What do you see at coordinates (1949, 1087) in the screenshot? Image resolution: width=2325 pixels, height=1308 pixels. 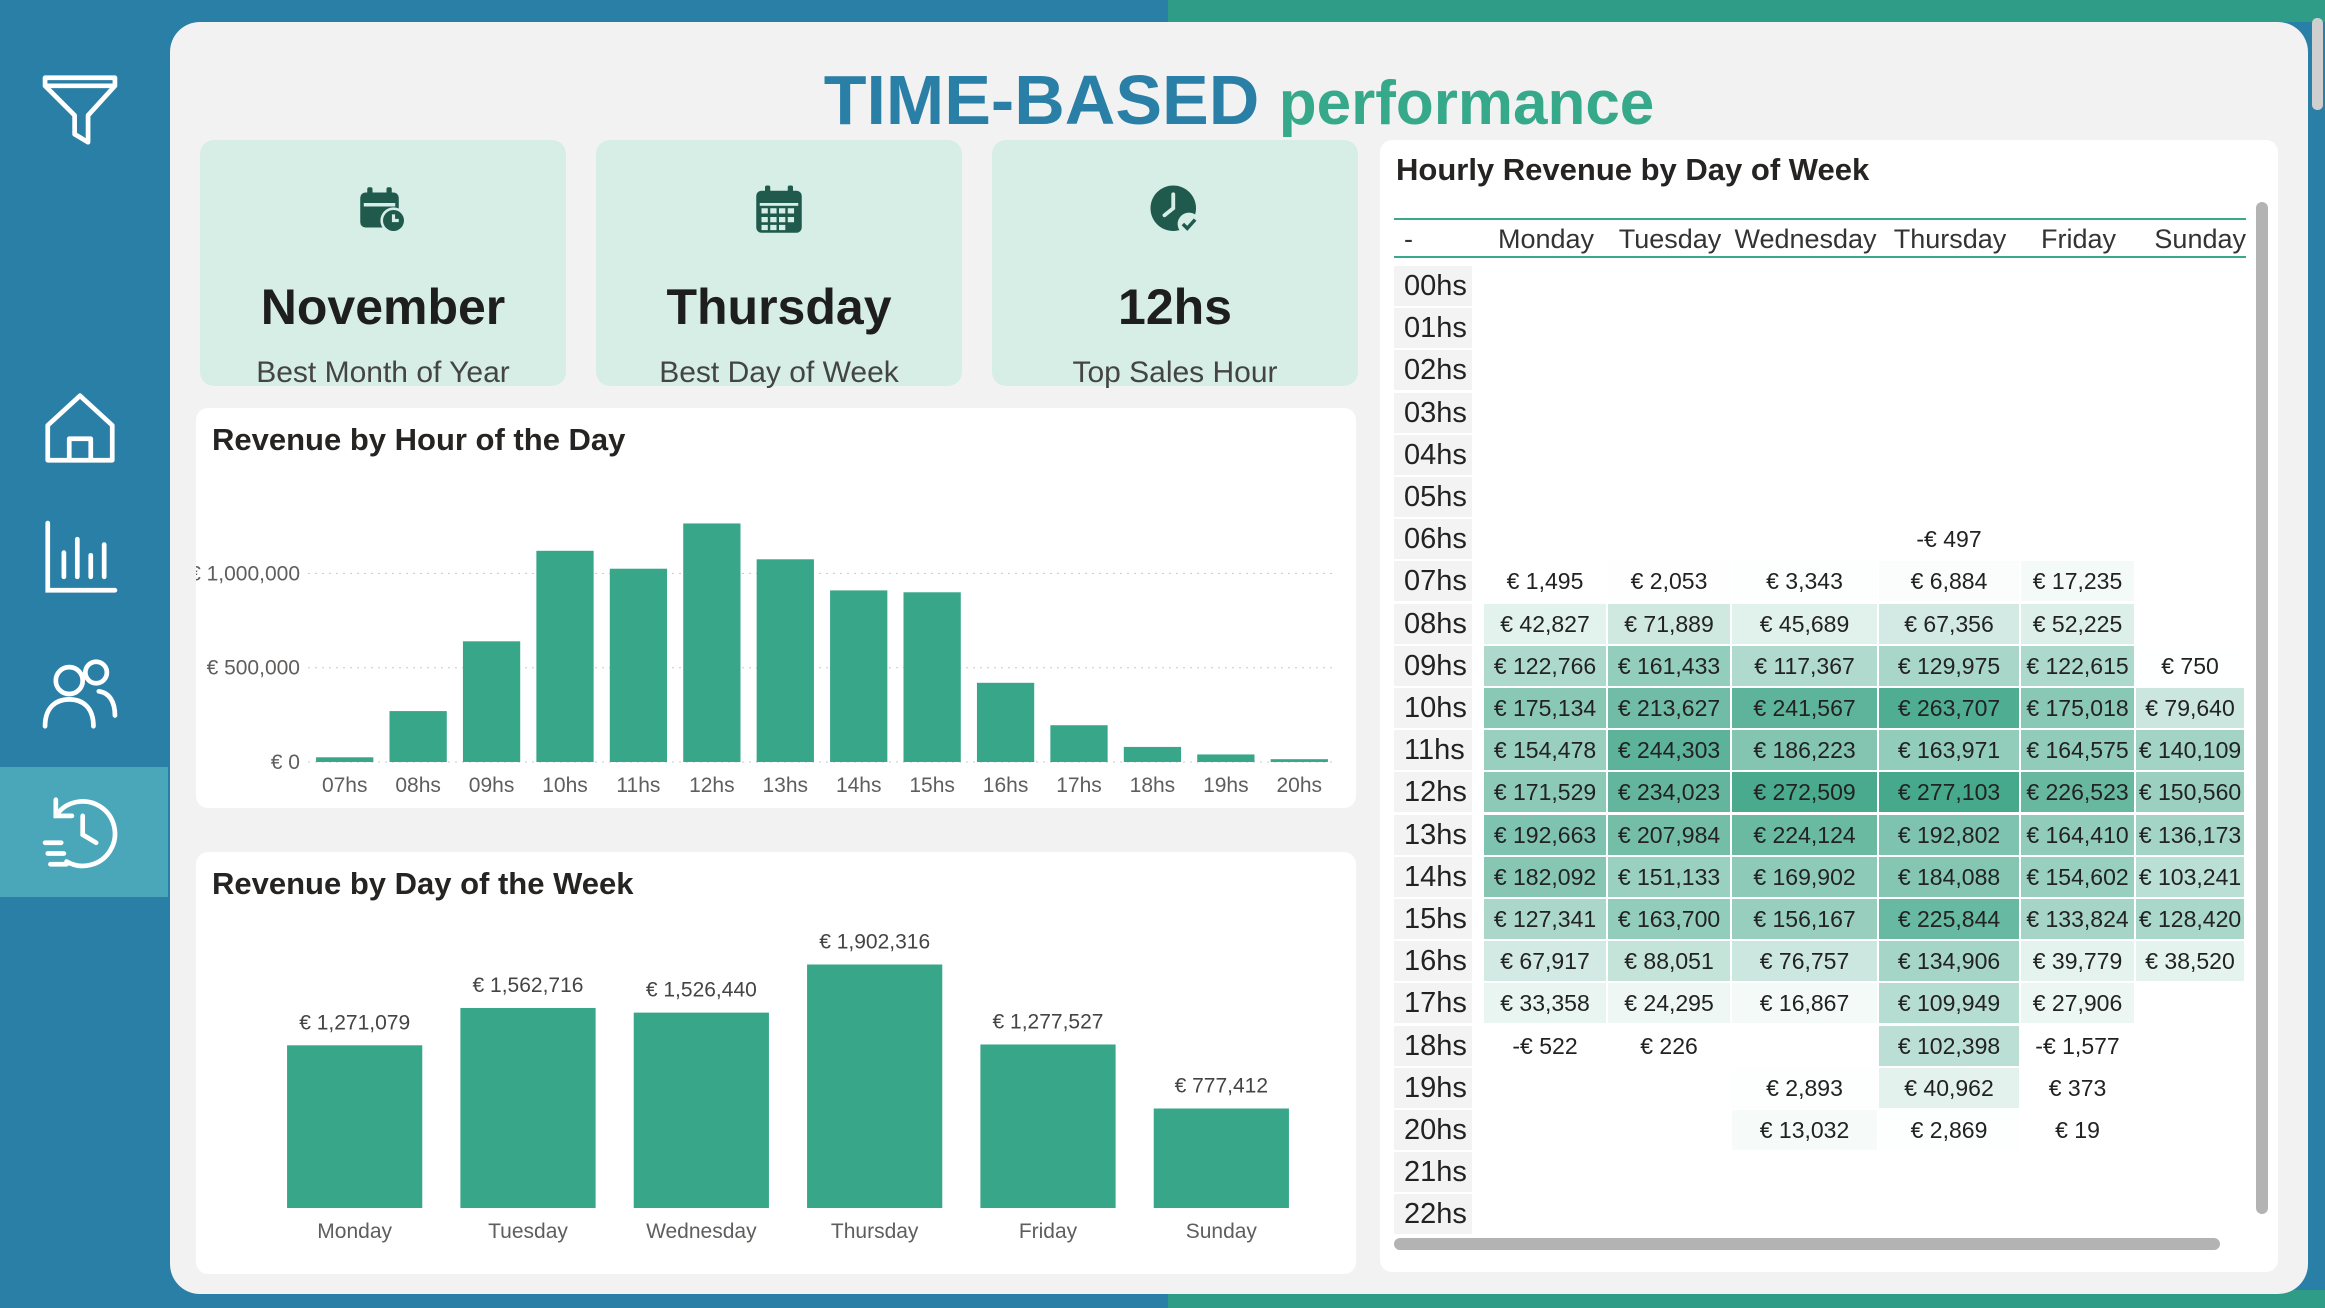 I see `matrix-cell: € 40,962` at bounding box center [1949, 1087].